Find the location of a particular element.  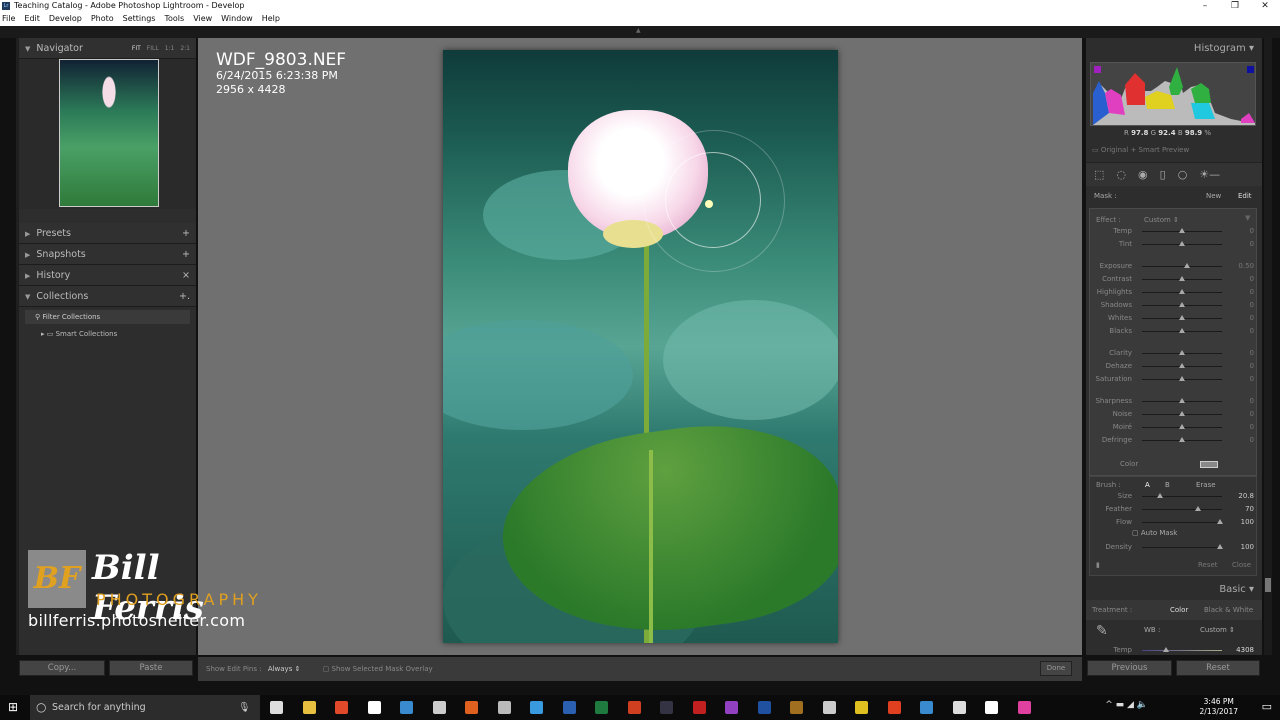

navigator-header: ▼ Navigator FIT FILL 1:1 2:1 is located at coordinates (107, 48).